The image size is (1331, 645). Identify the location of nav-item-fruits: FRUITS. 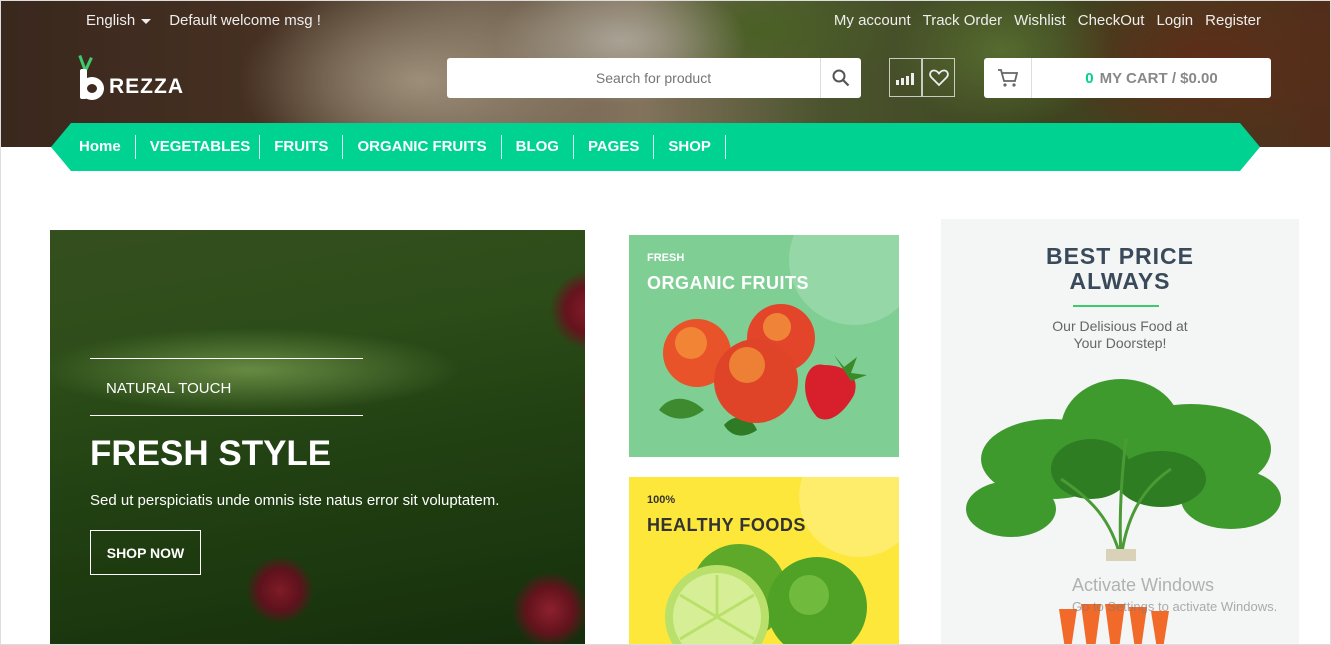
(302, 147).